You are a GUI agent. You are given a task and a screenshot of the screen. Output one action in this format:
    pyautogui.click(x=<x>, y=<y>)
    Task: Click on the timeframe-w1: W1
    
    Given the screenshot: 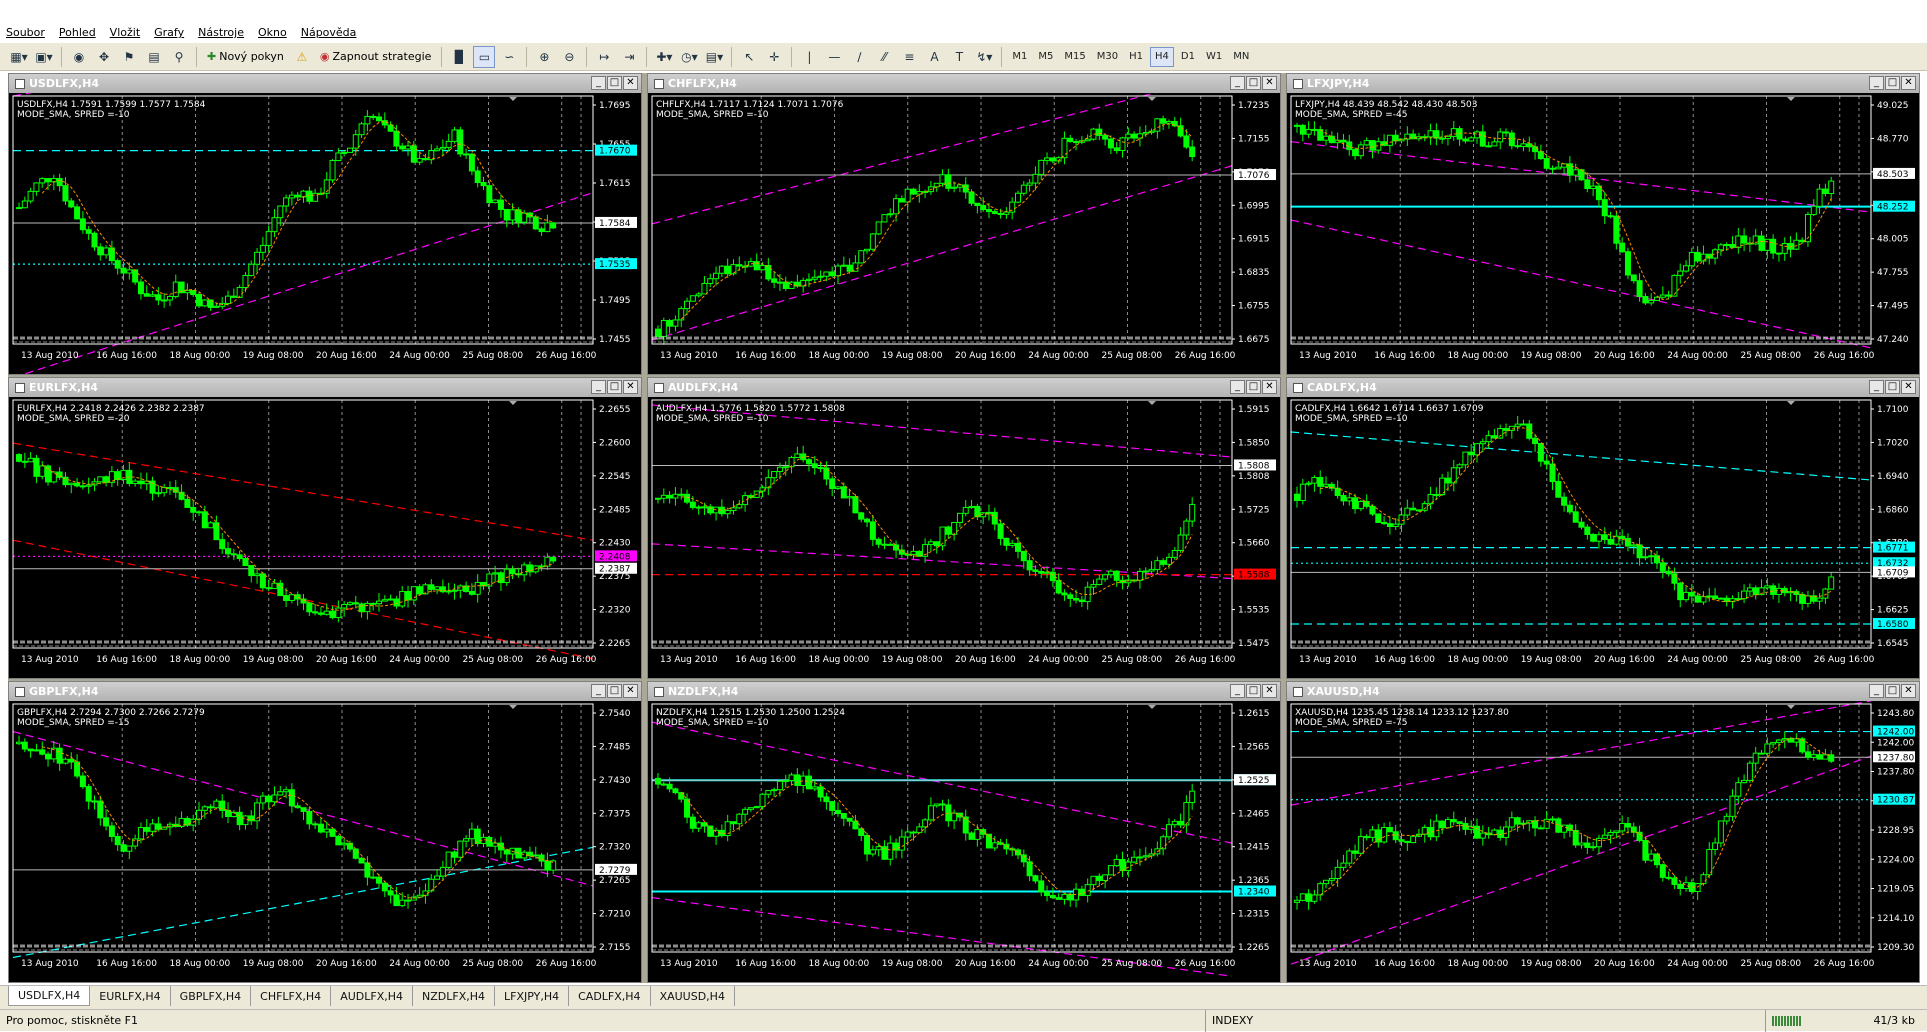 What is the action you would take?
    pyautogui.click(x=1214, y=57)
    